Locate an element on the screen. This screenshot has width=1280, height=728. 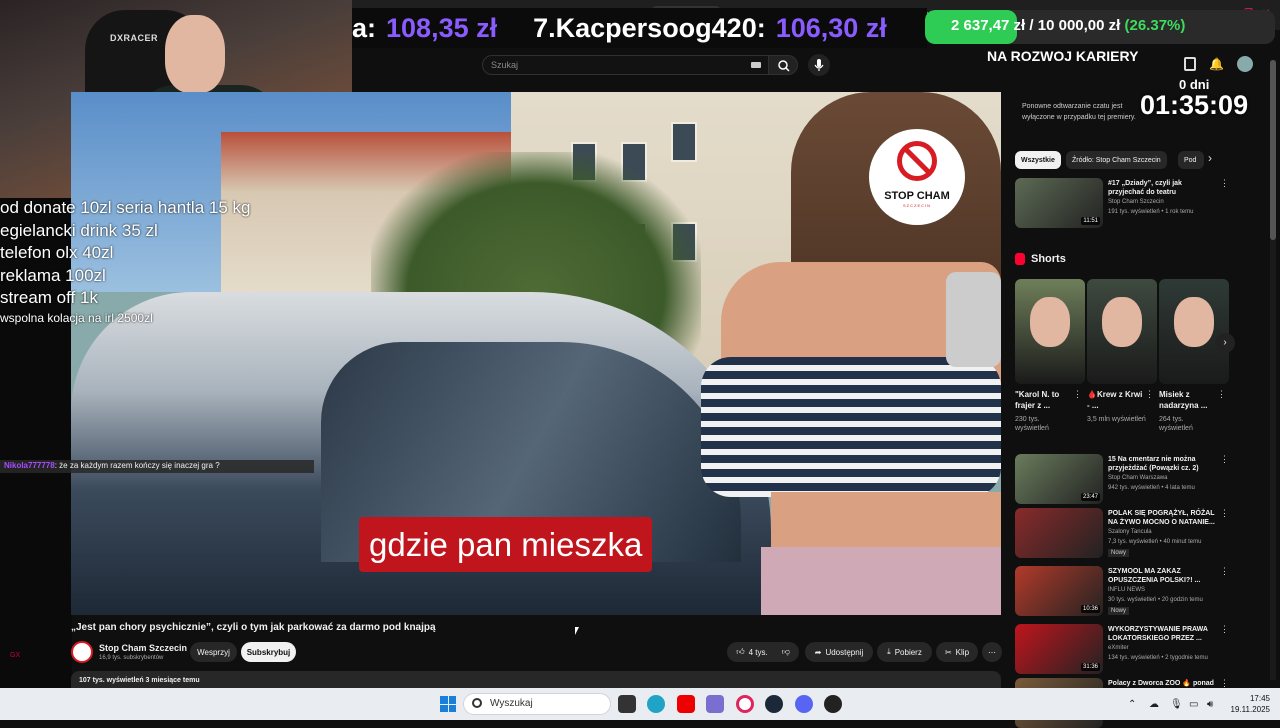
task-view-icon is located at coordinates (627, 704).